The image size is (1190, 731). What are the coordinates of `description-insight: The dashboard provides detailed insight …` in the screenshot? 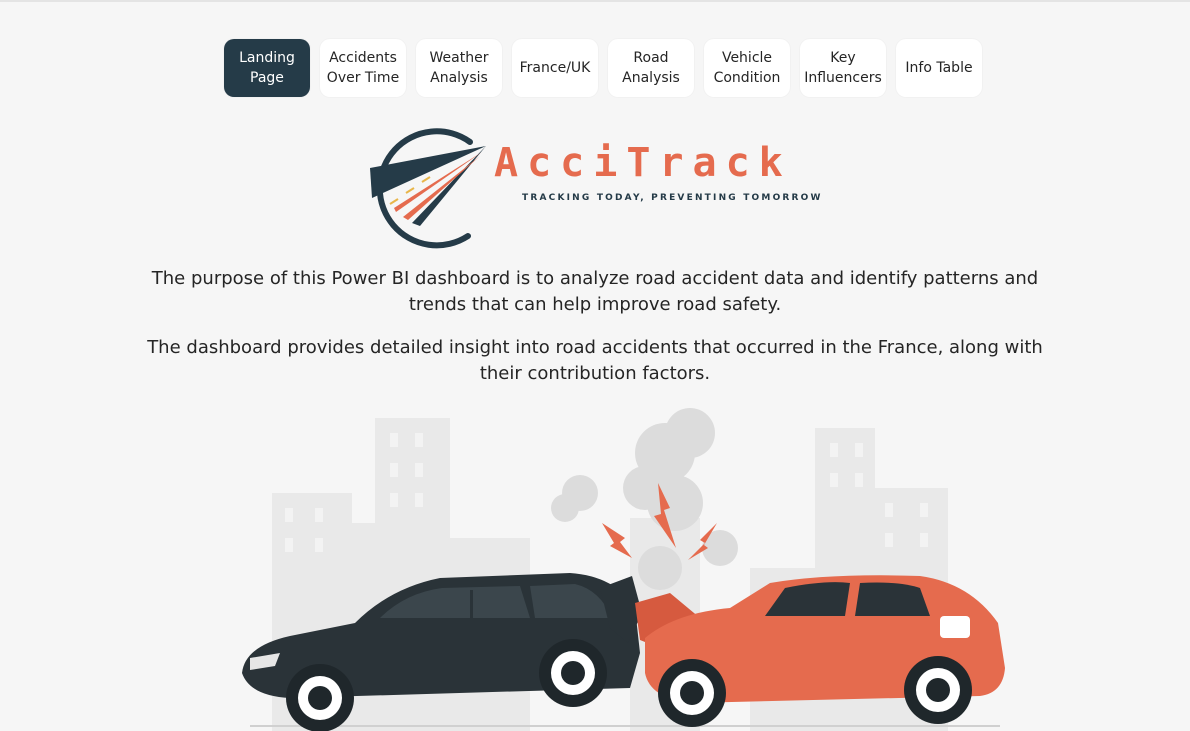 It's located at (595, 360).